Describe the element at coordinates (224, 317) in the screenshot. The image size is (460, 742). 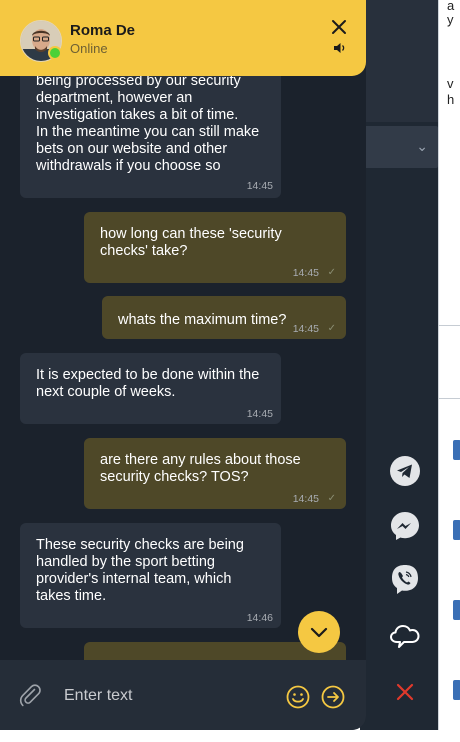
I see `message-outgoing: whats the maximum time? 14:45 ✓` at that location.